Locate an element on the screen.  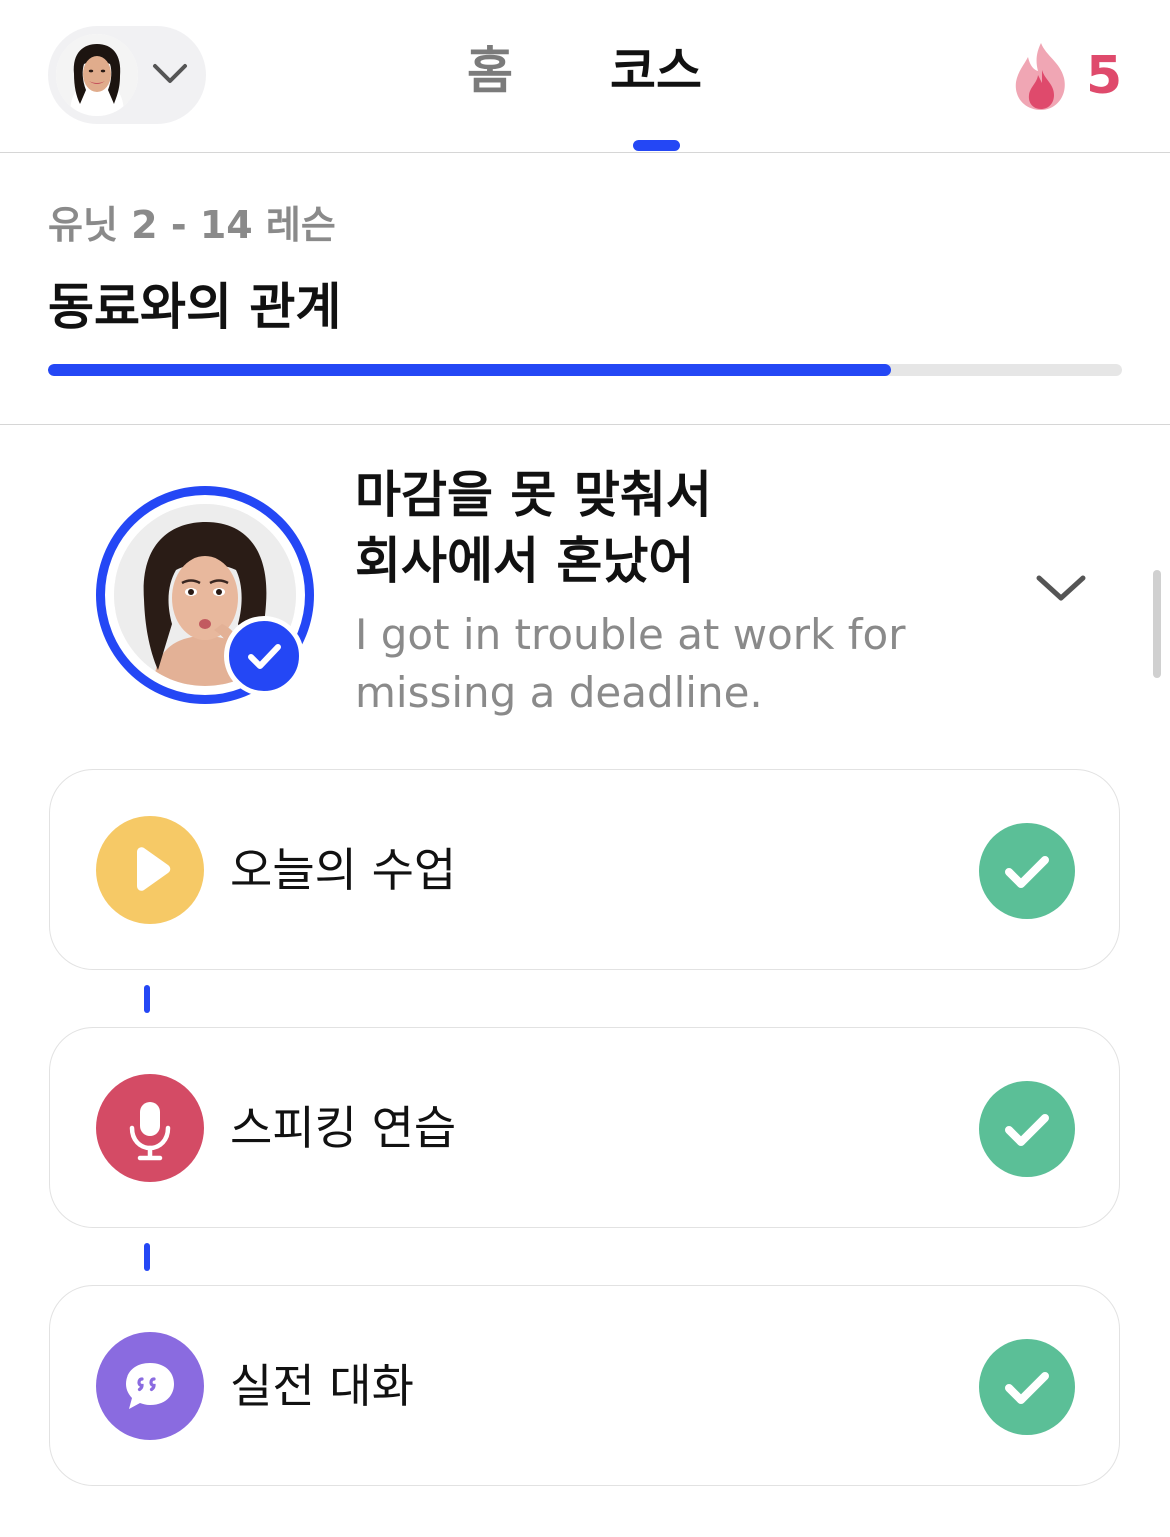
top-navigation-bar: 홈 코스 5 is located at coordinates (585, 76).